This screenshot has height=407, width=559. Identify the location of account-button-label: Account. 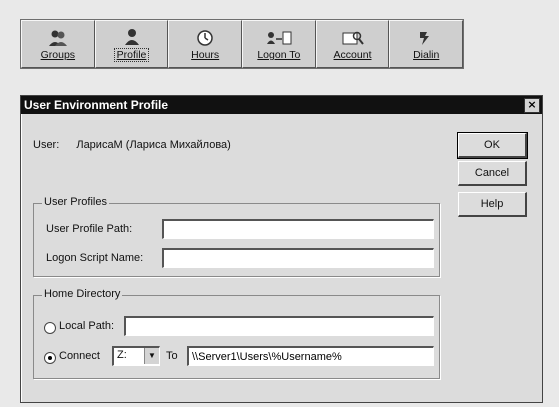
(352, 55).